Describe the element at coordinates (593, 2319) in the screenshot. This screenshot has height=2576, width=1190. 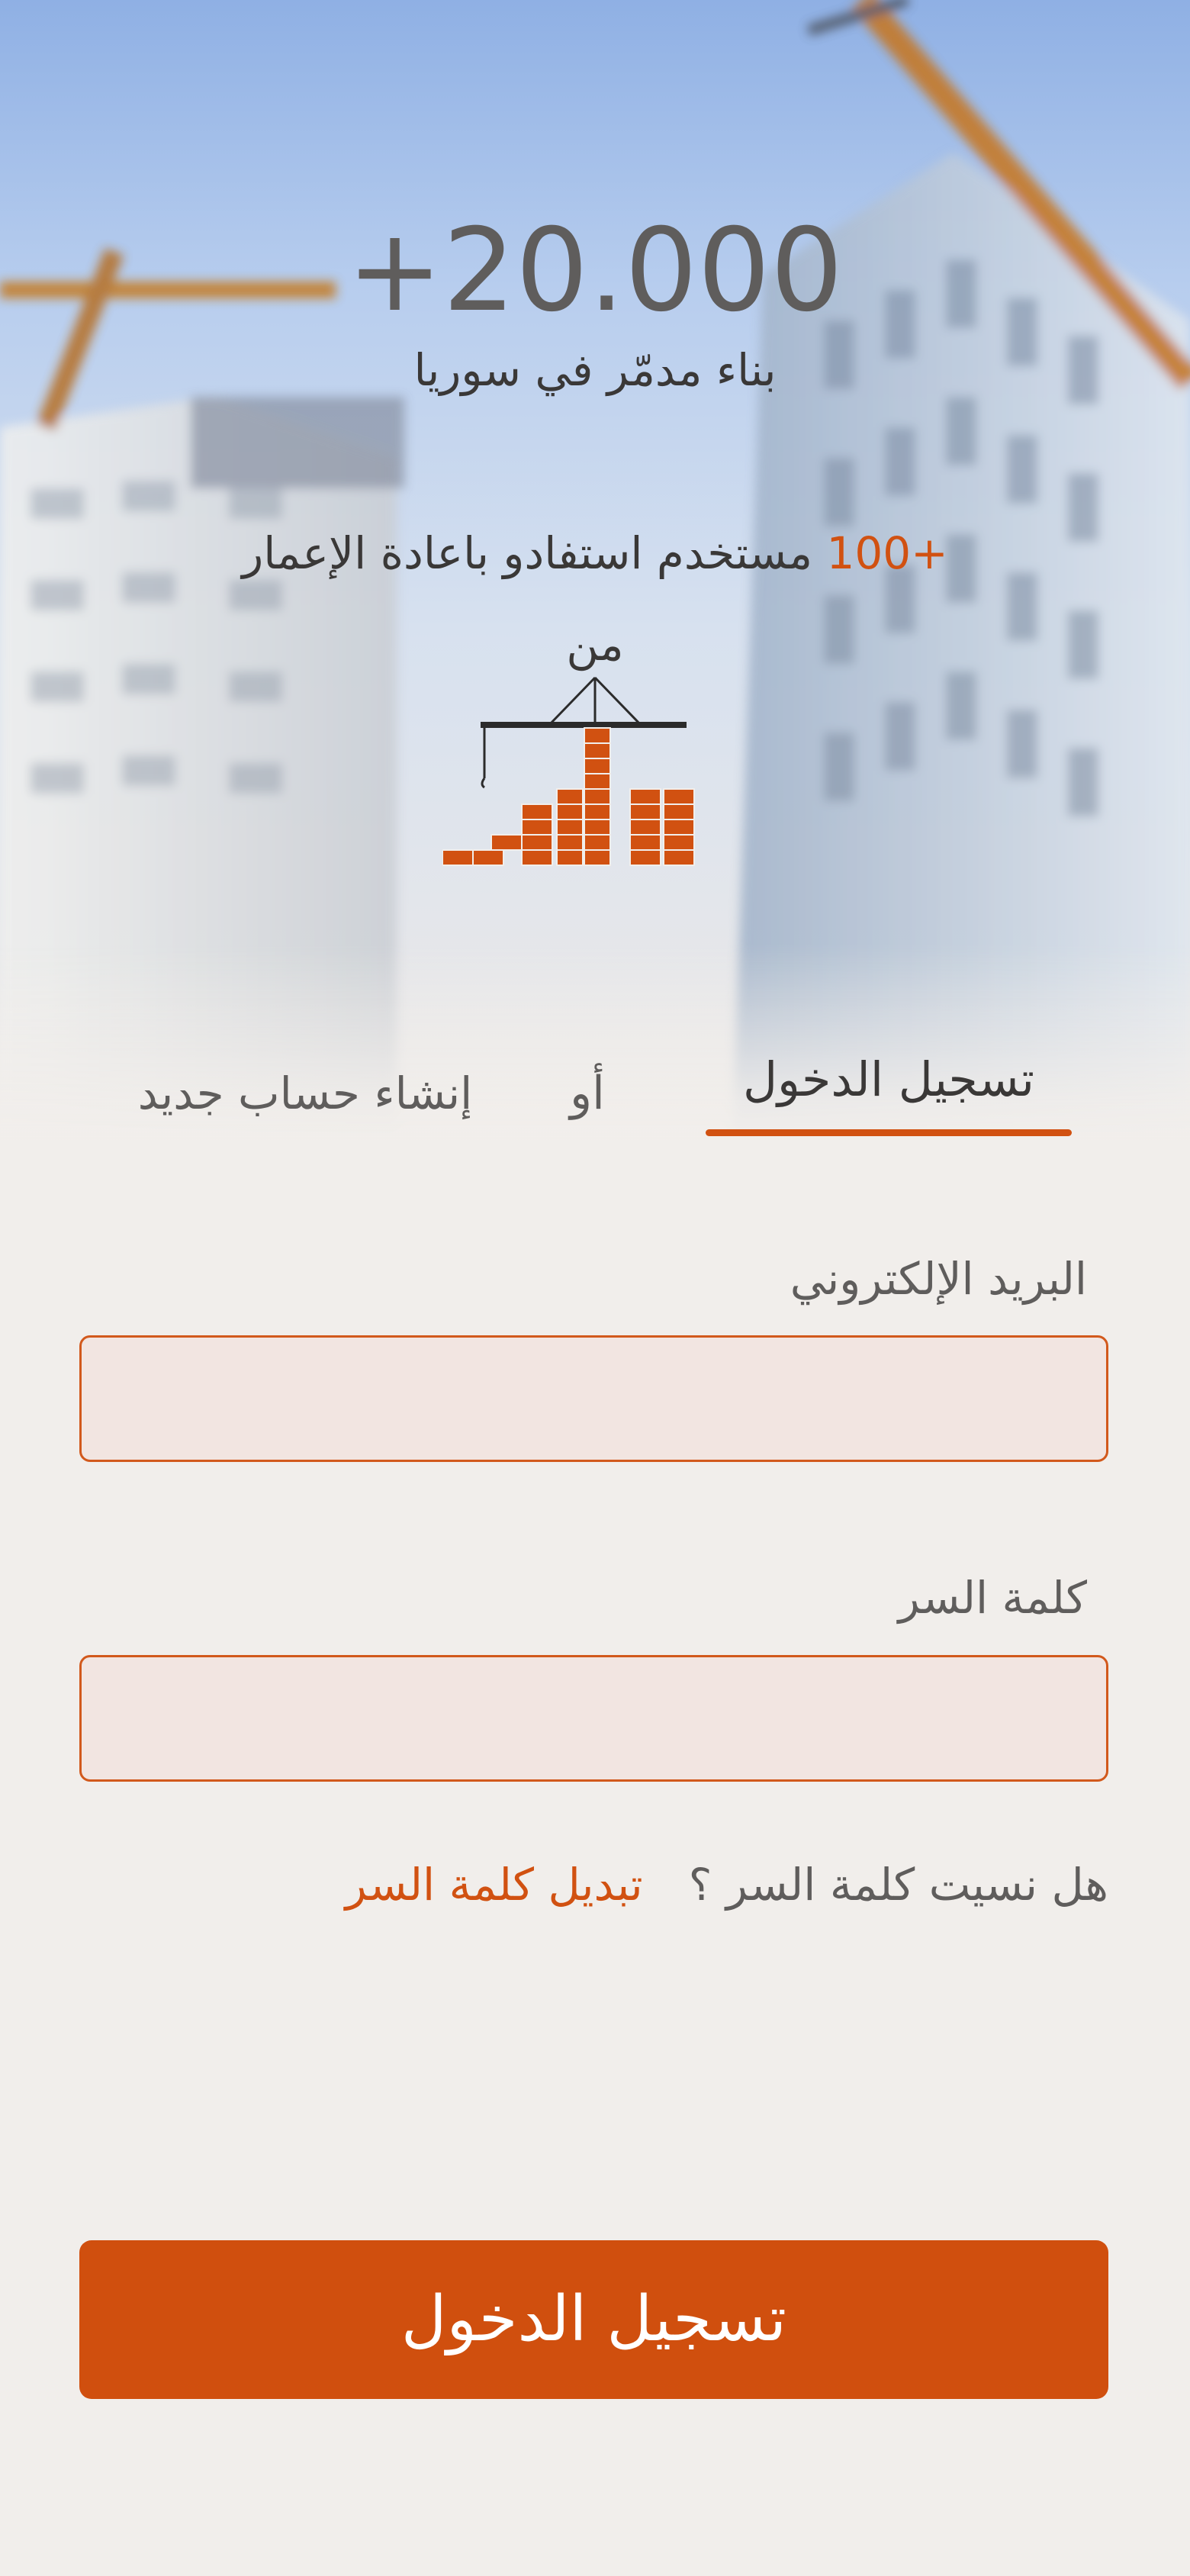
I see `login-button: تسجيل الدخول` at that location.